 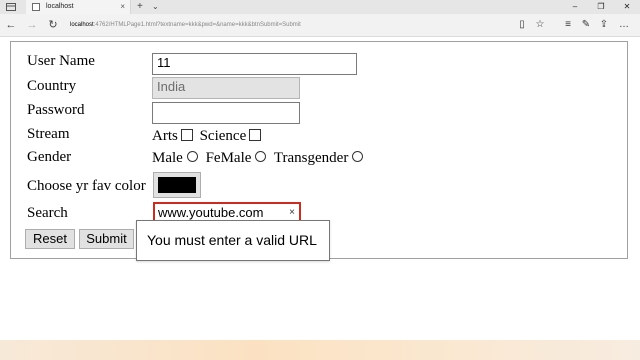 I want to click on reset-button: Reset, so click(x=50, y=239).